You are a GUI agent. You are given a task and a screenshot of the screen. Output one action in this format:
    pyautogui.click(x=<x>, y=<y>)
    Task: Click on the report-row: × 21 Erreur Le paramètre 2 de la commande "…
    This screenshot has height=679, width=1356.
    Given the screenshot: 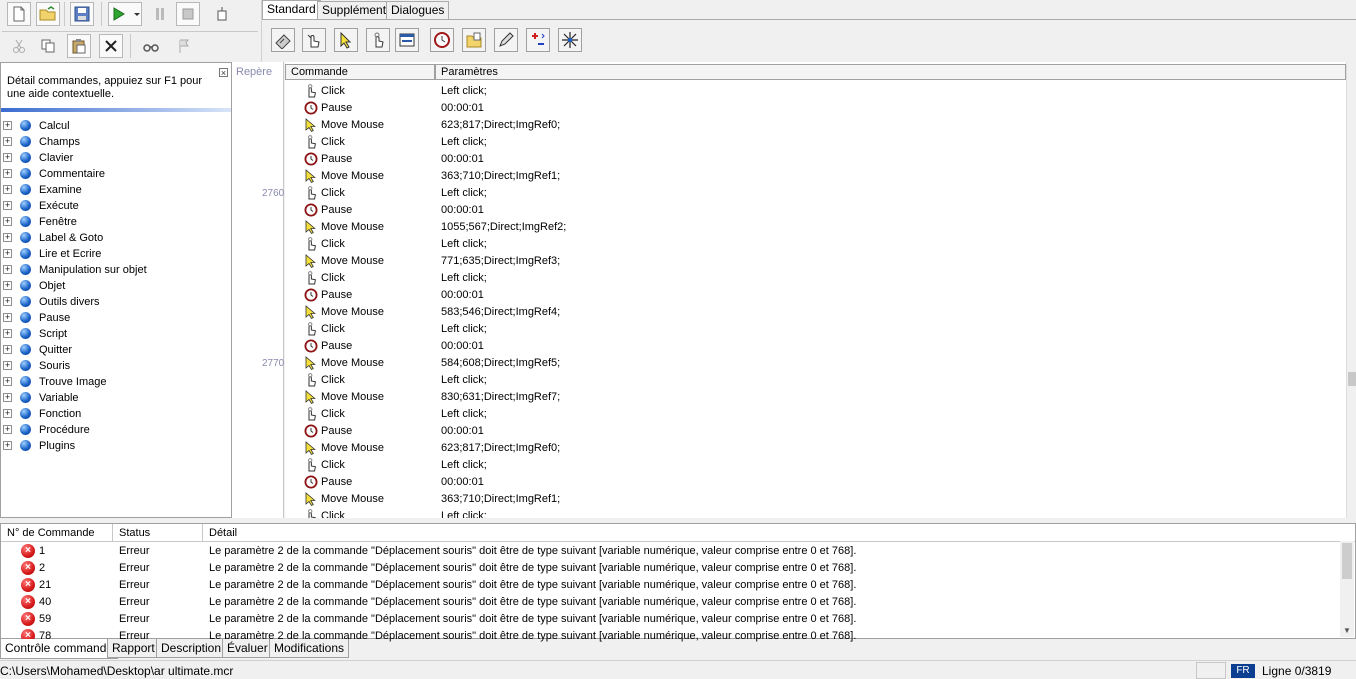 What is the action you would take?
    pyautogui.click(x=671, y=585)
    